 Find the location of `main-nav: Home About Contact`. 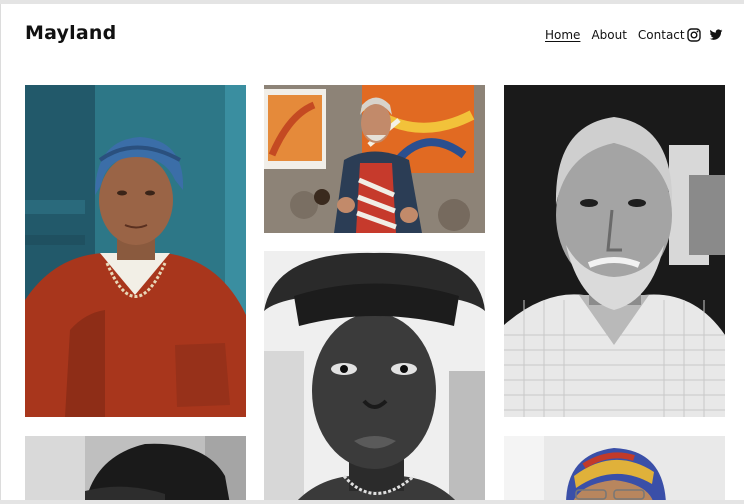

main-nav: Home About Contact is located at coordinates (615, 35).